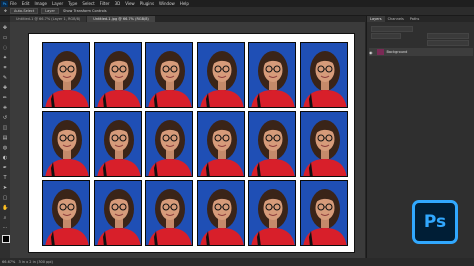  Describe the element at coordinates (5, 108) in the screenshot. I see `stamp-icon: ⎈` at that location.